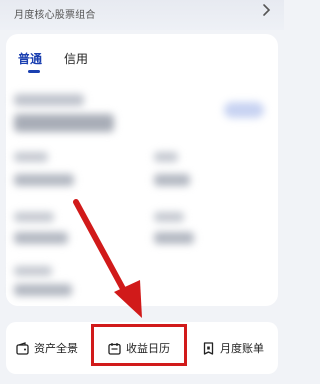 Image resolution: width=320 pixels, height=384 pixels. What do you see at coordinates (139, 345) in the screenshot?
I see `highlight-box` at bounding box center [139, 345].